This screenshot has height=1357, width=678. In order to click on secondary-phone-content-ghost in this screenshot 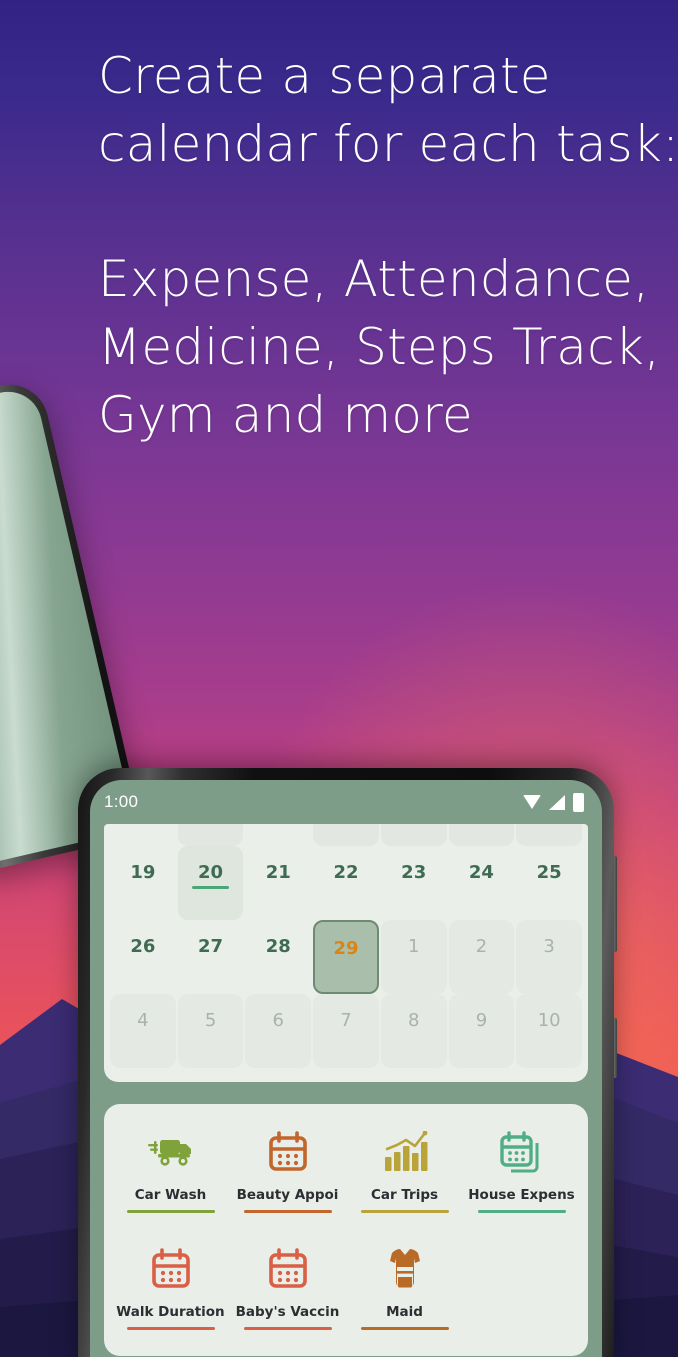, I will do `click(15, 595)`.